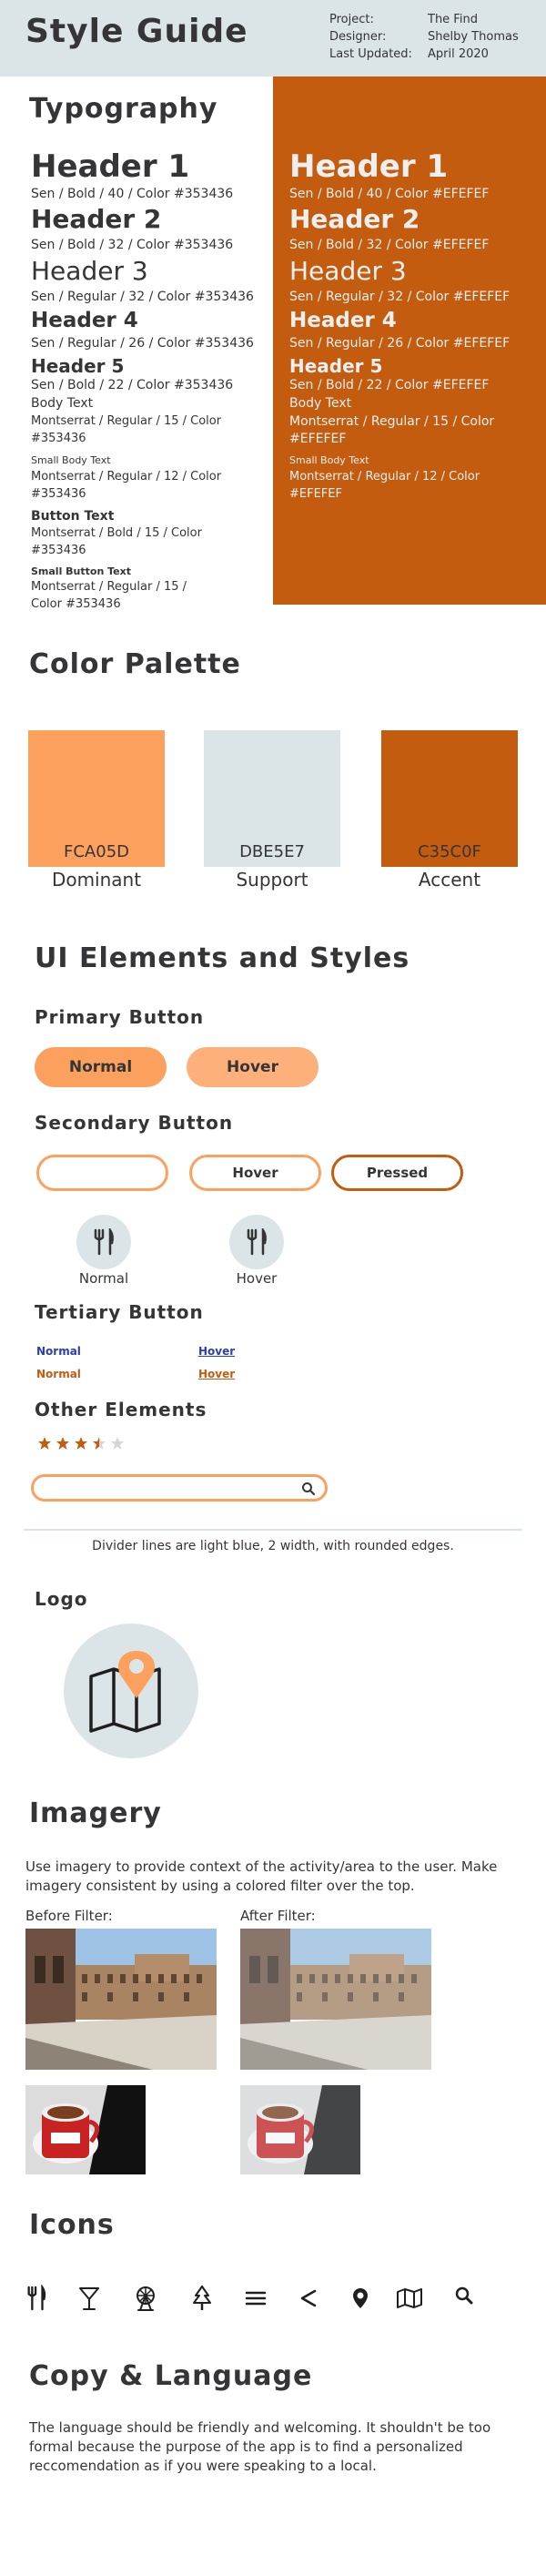 The image size is (546, 2576). What do you see at coordinates (252, 1067) in the screenshot?
I see `primary-button-hover: Hover` at bounding box center [252, 1067].